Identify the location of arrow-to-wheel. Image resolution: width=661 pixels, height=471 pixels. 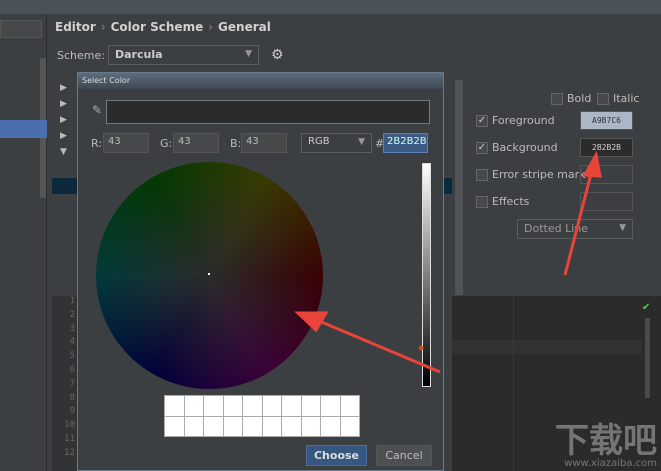
(376, 345).